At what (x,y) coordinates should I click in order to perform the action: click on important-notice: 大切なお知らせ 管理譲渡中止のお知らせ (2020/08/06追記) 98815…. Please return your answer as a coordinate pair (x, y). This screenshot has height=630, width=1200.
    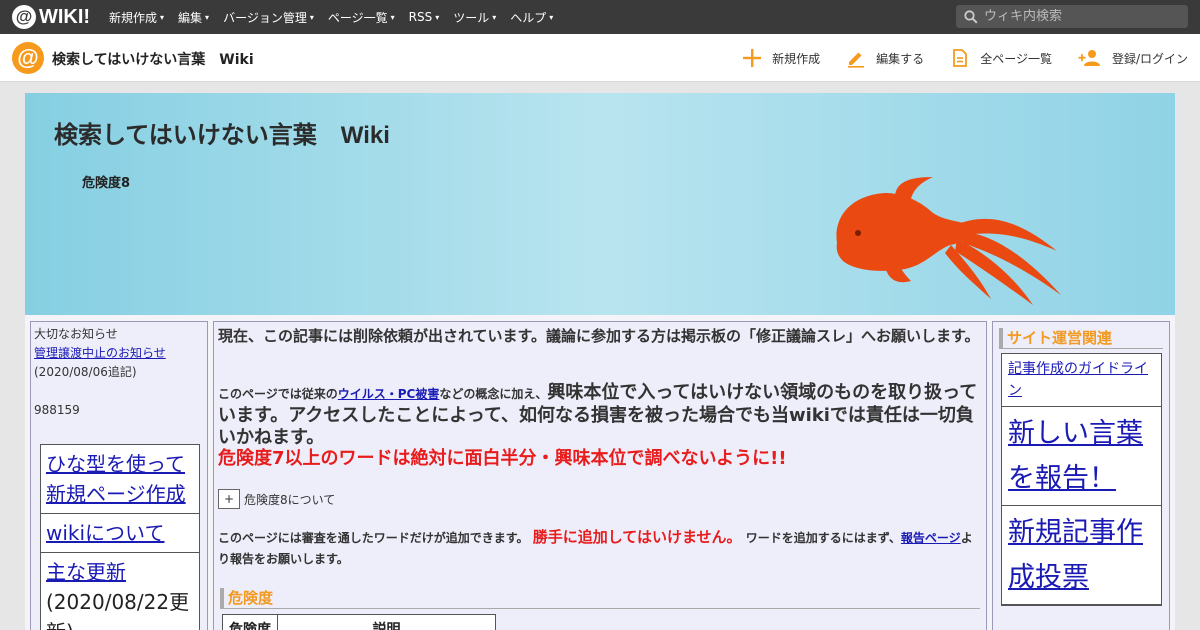
    Looking at the image, I should click on (119, 371).